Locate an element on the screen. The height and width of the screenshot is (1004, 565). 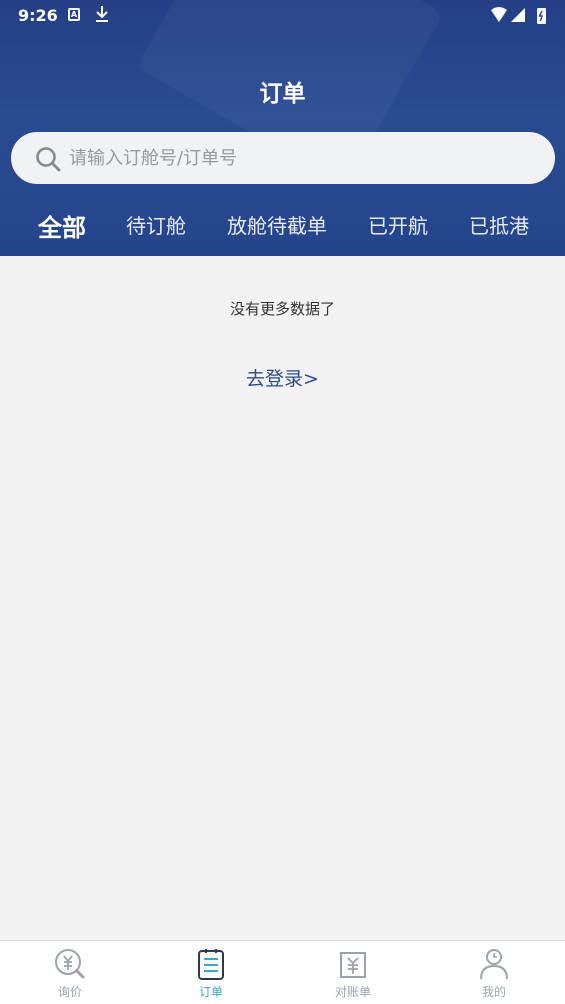
download-icon is located at coordinates (102, 14).